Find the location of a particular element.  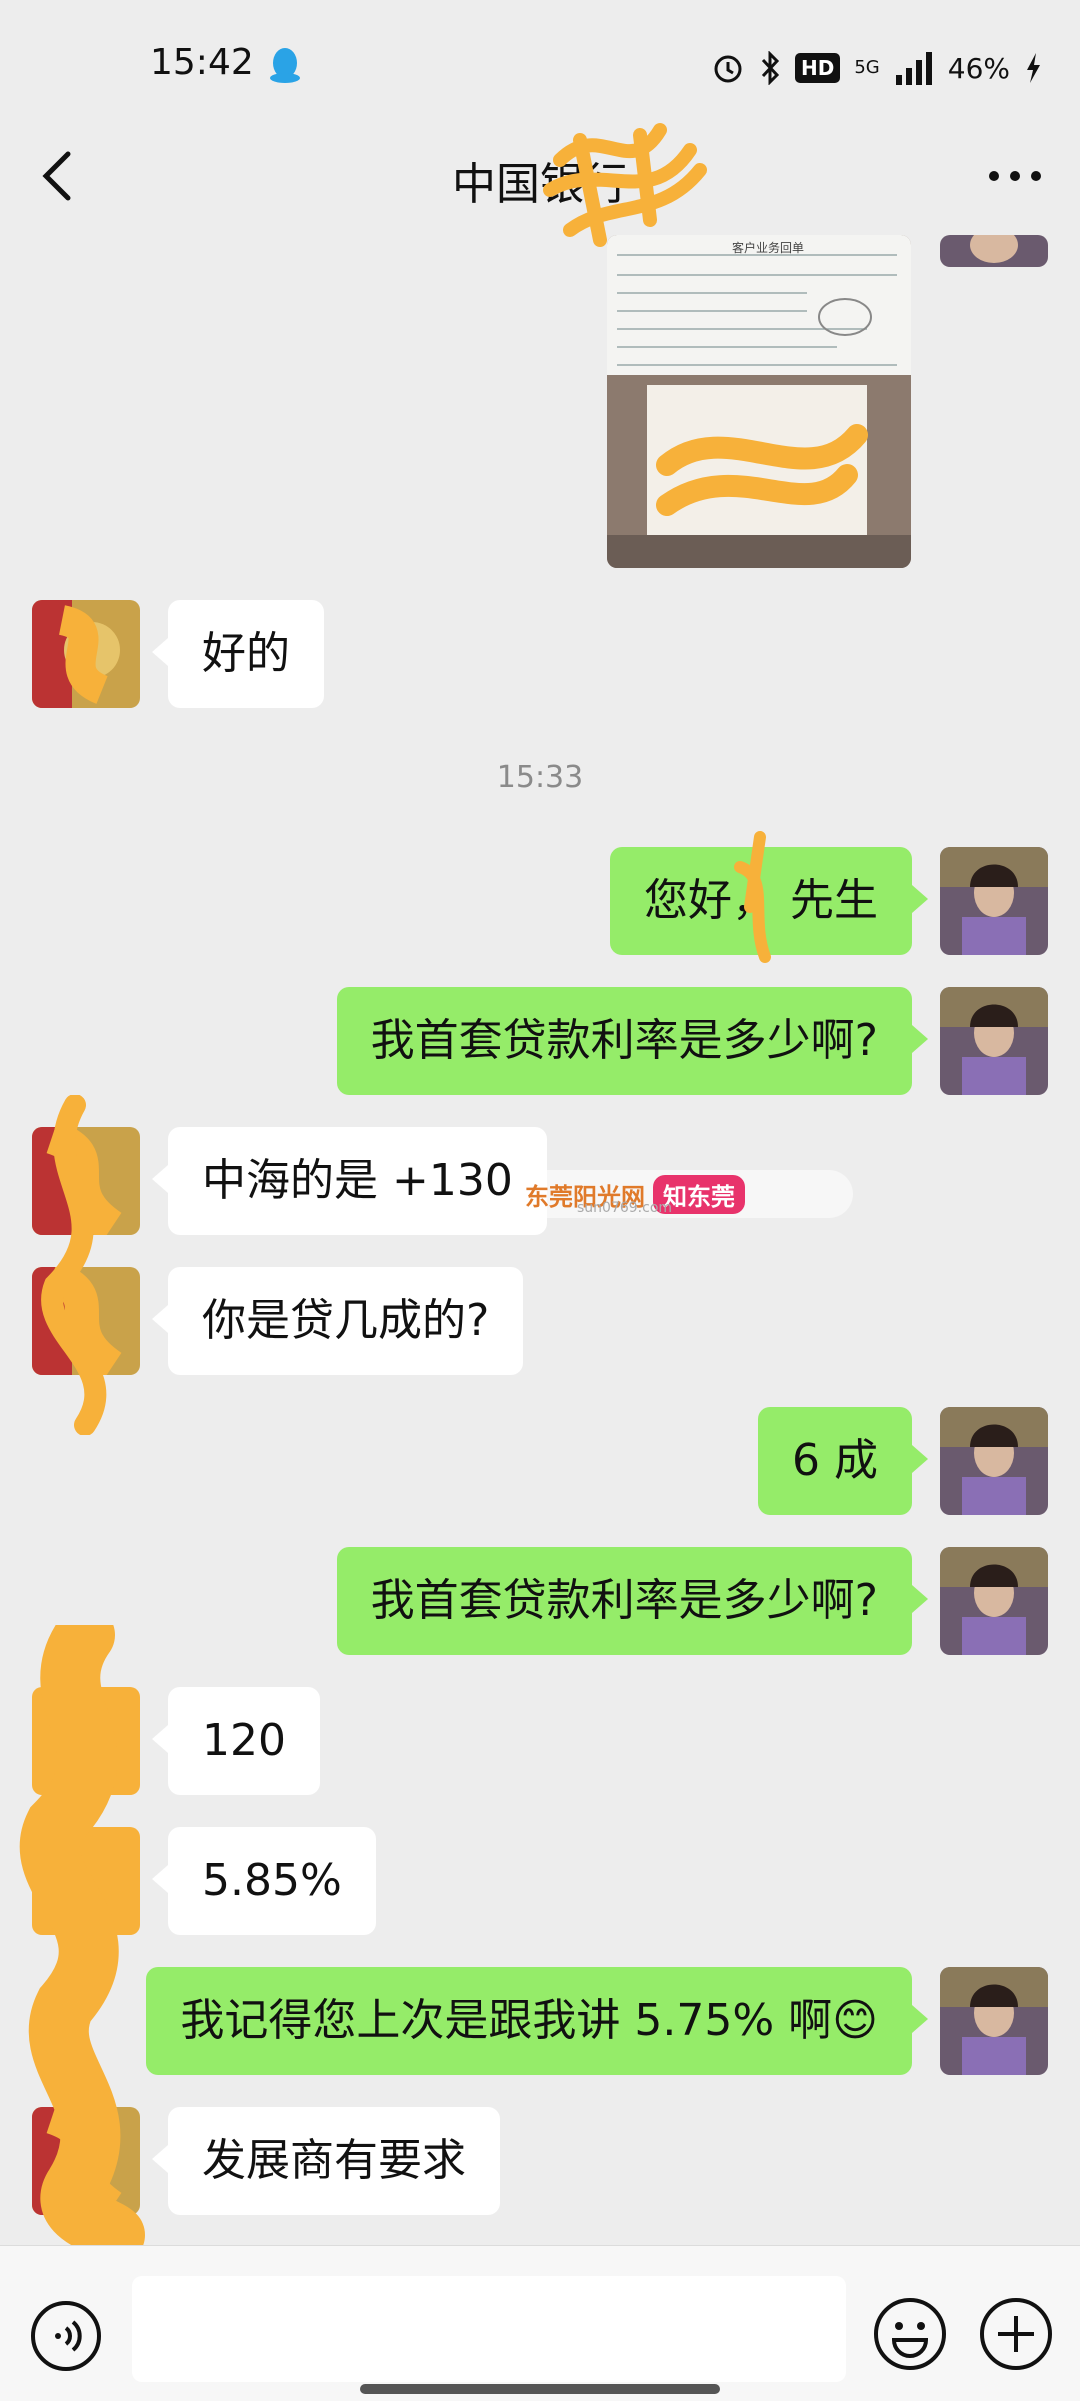

message-row: 您好， 先生 is located at coordinates (540, 897).